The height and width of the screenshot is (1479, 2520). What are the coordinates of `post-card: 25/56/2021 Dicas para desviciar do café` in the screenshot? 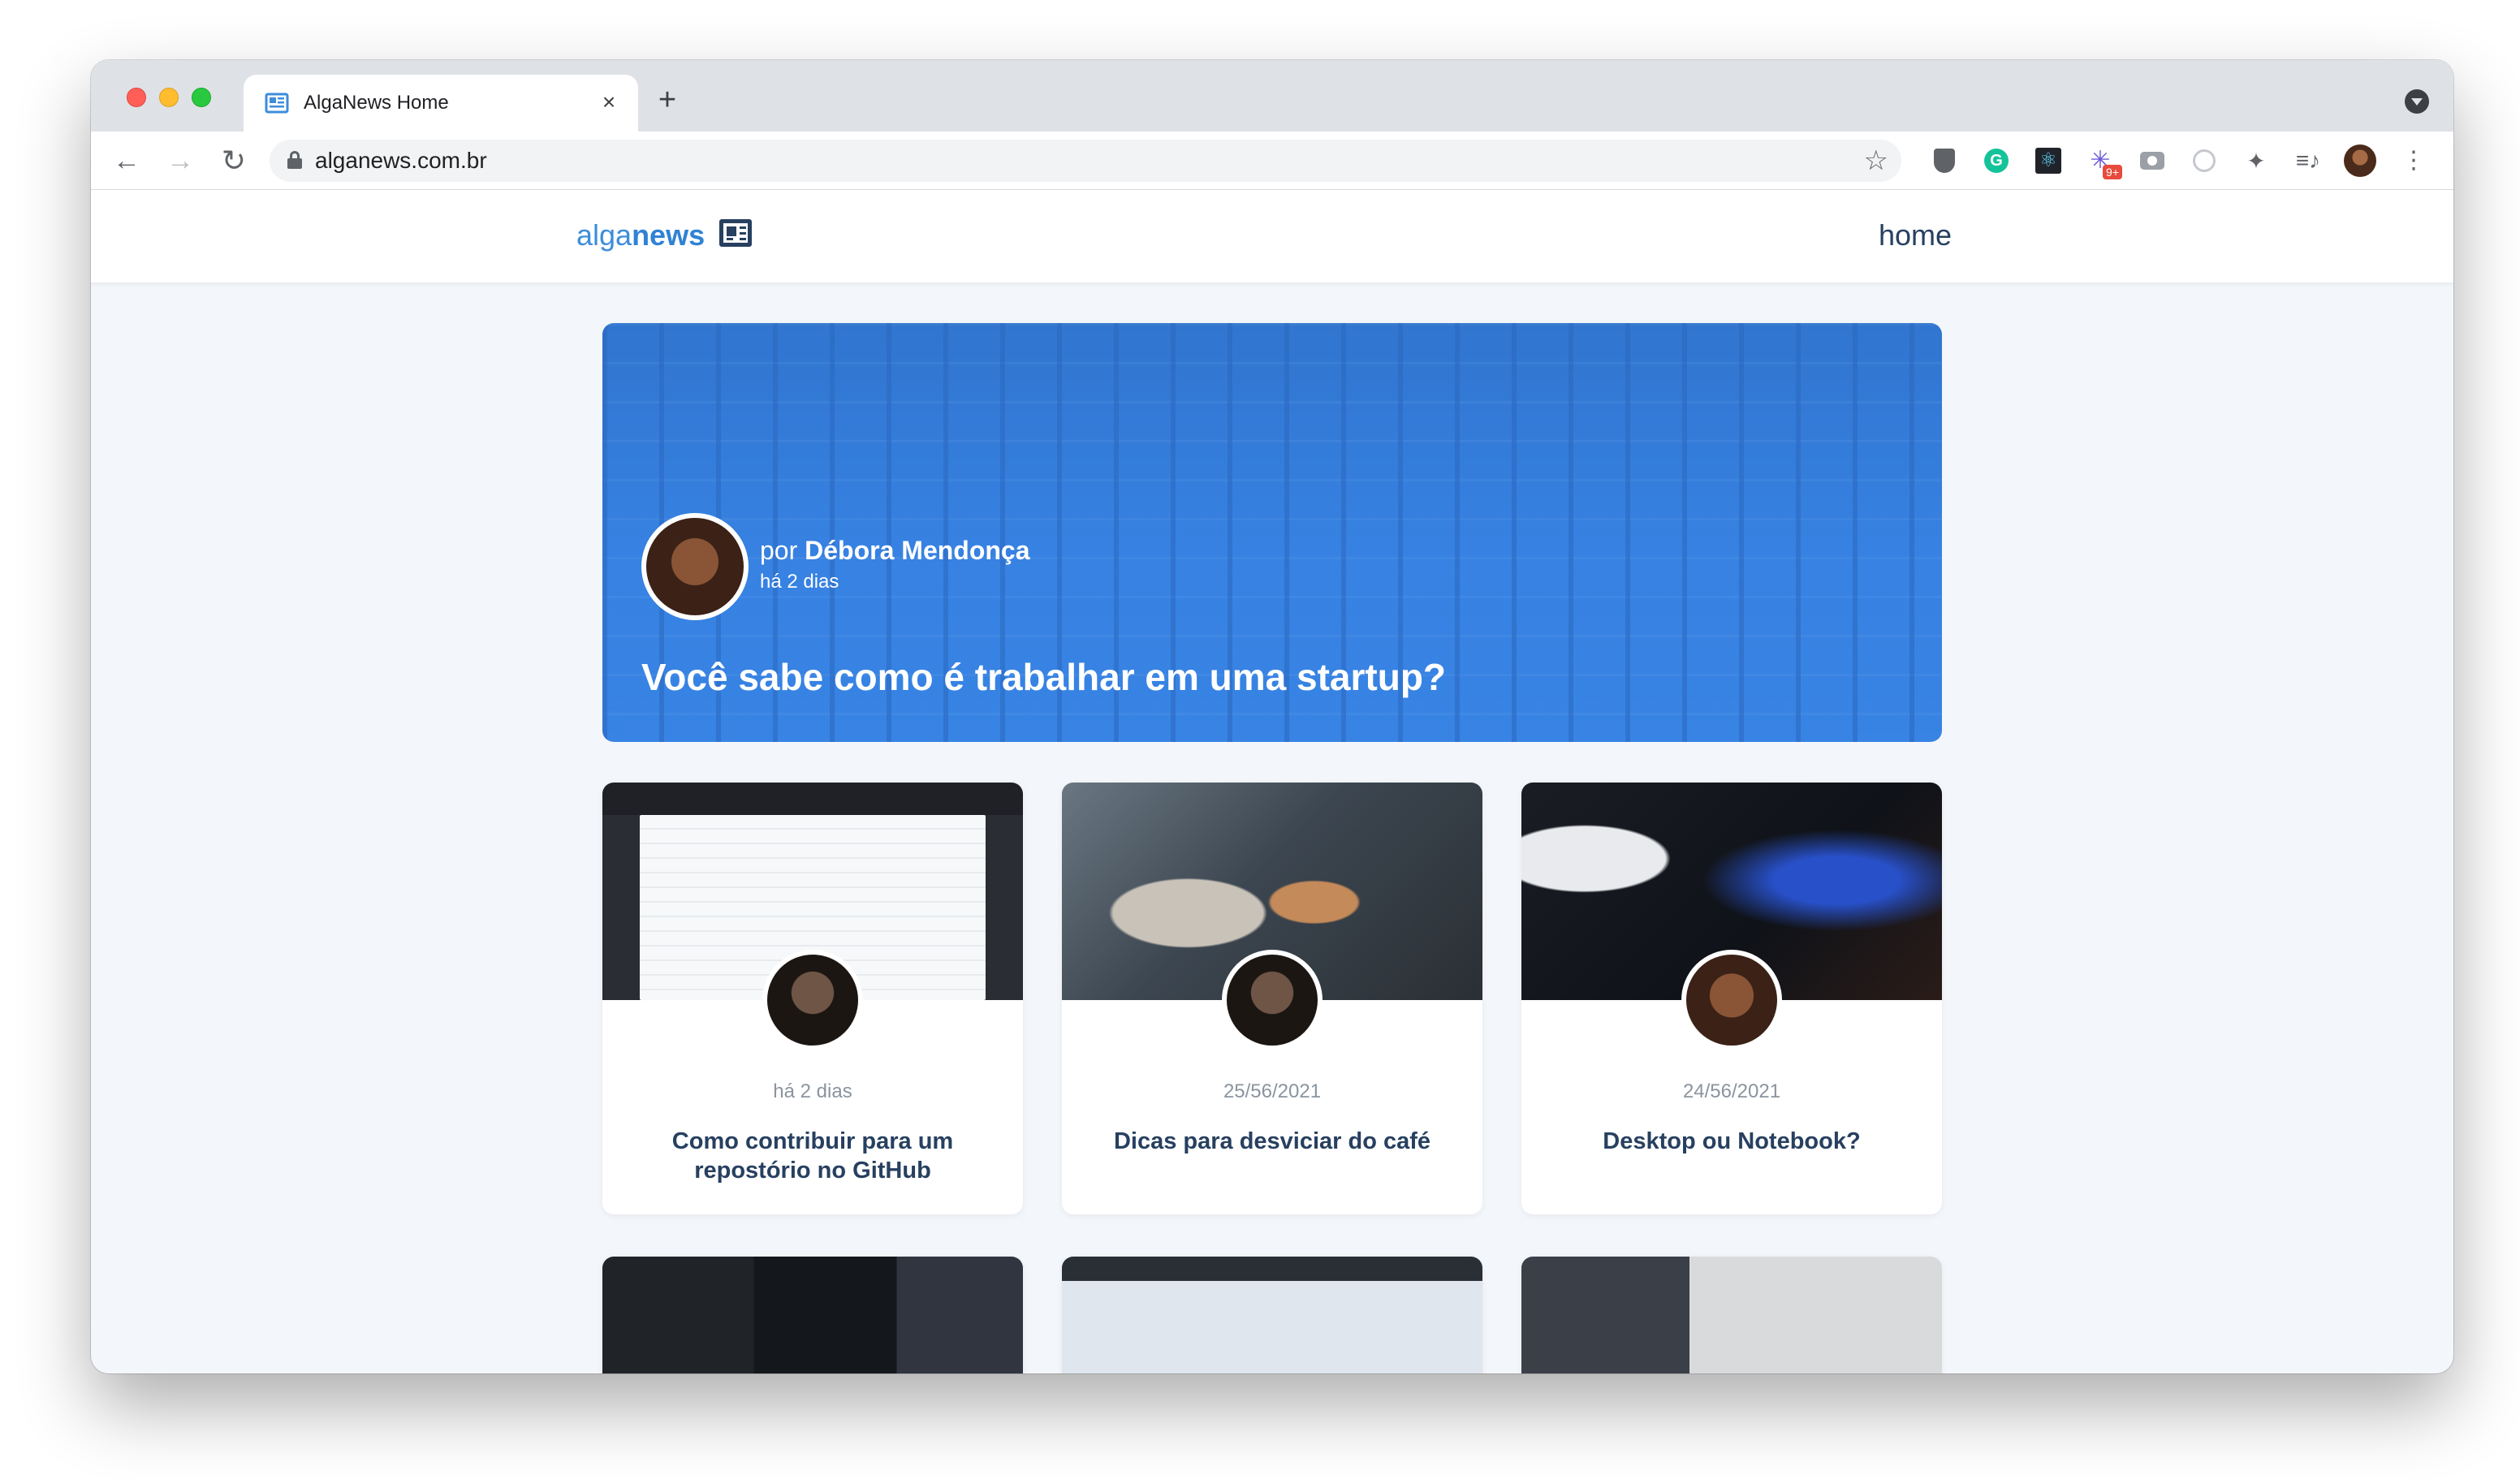 It's located at (1272, 998).